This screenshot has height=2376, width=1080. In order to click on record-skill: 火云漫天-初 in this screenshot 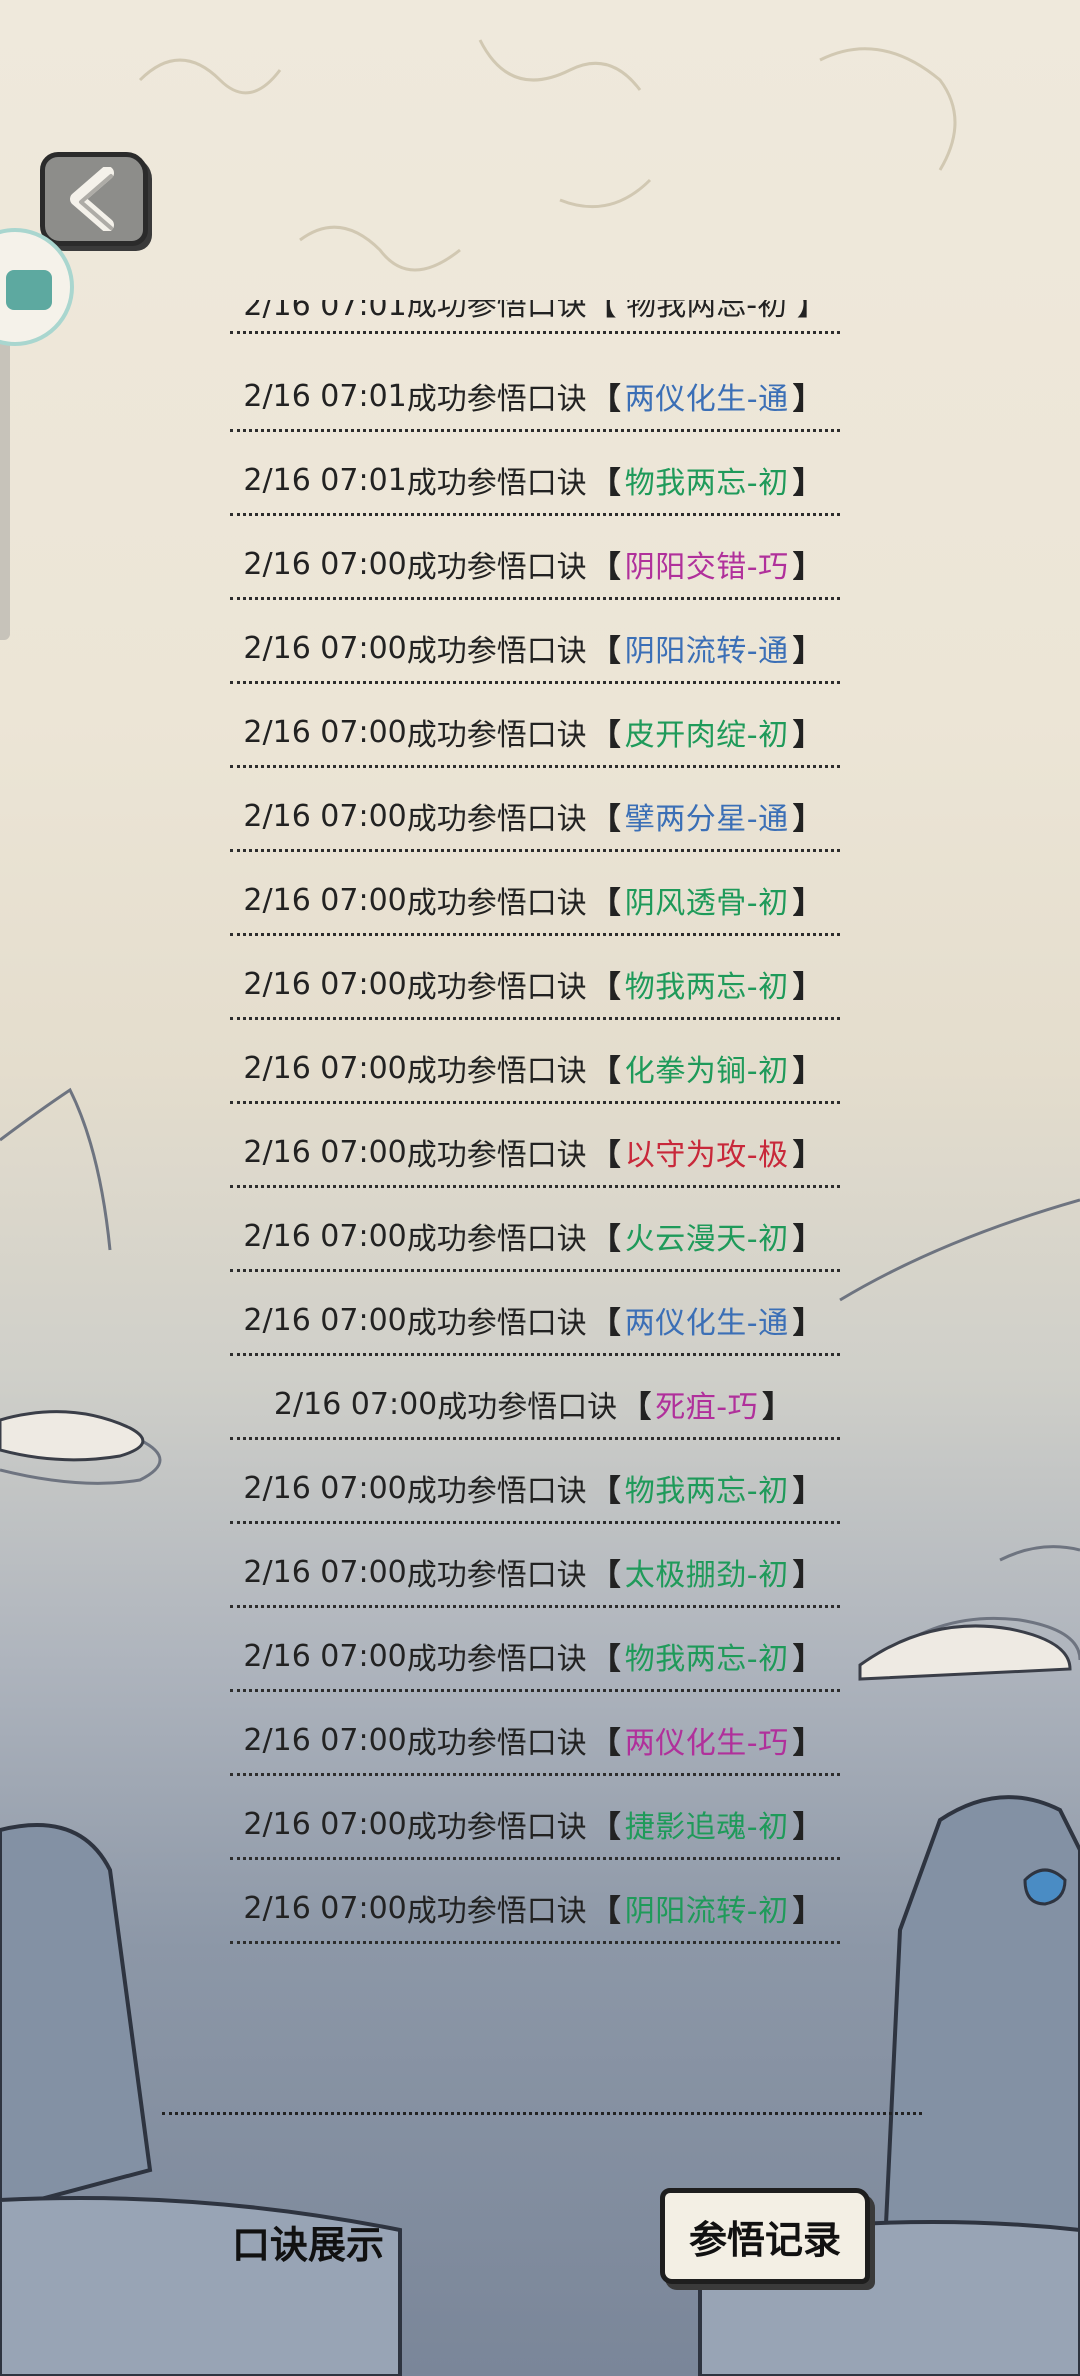, I will do `click(706, 1239)`.